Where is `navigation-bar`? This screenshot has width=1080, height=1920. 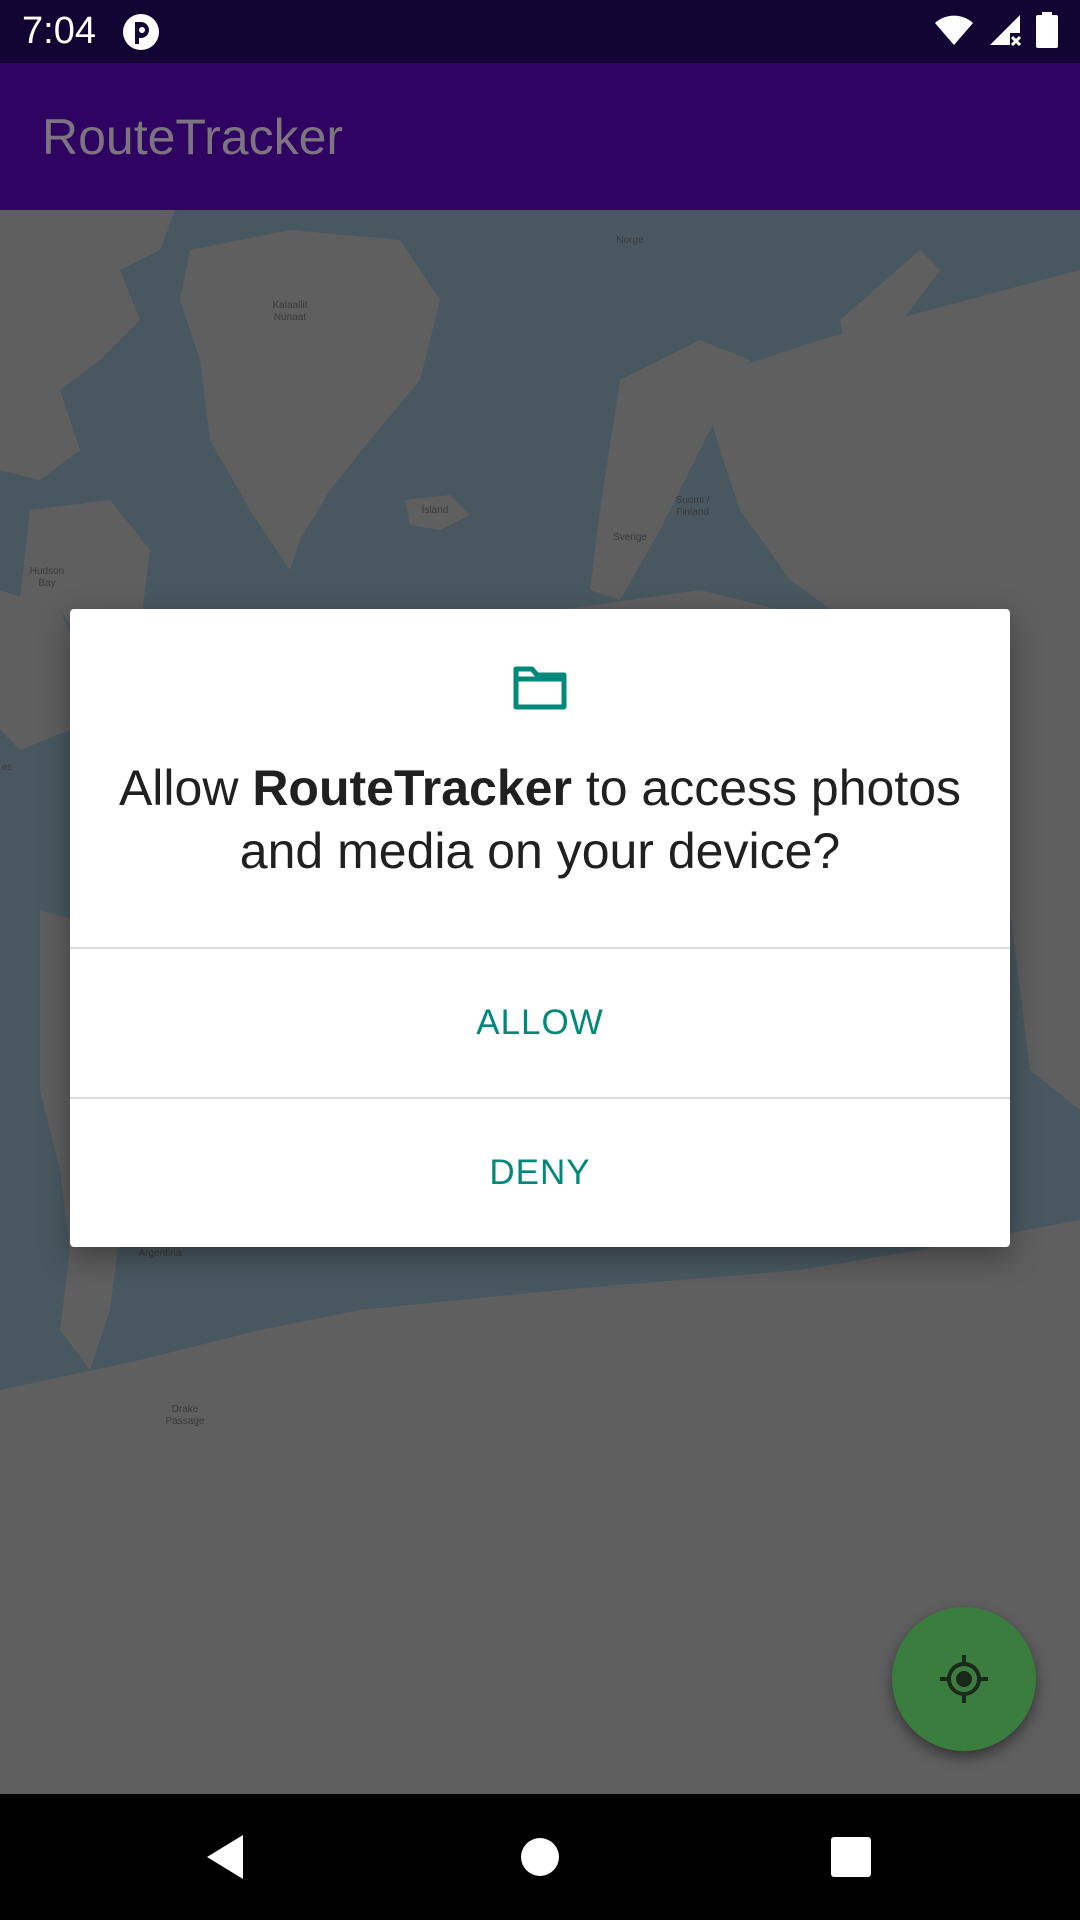
navigation-bar is located at coordinates (540, 1857).